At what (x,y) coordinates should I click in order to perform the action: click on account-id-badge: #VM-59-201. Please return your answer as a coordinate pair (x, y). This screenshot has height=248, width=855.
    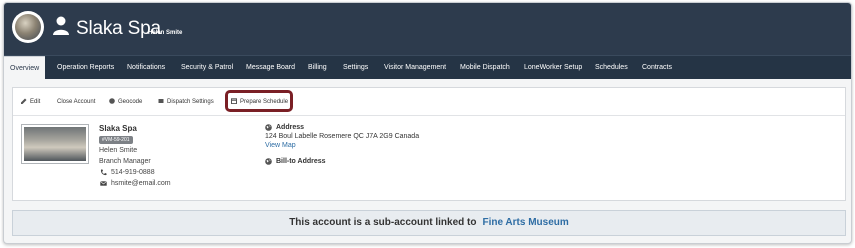
    Looking at the image, I should click on (116, 140).